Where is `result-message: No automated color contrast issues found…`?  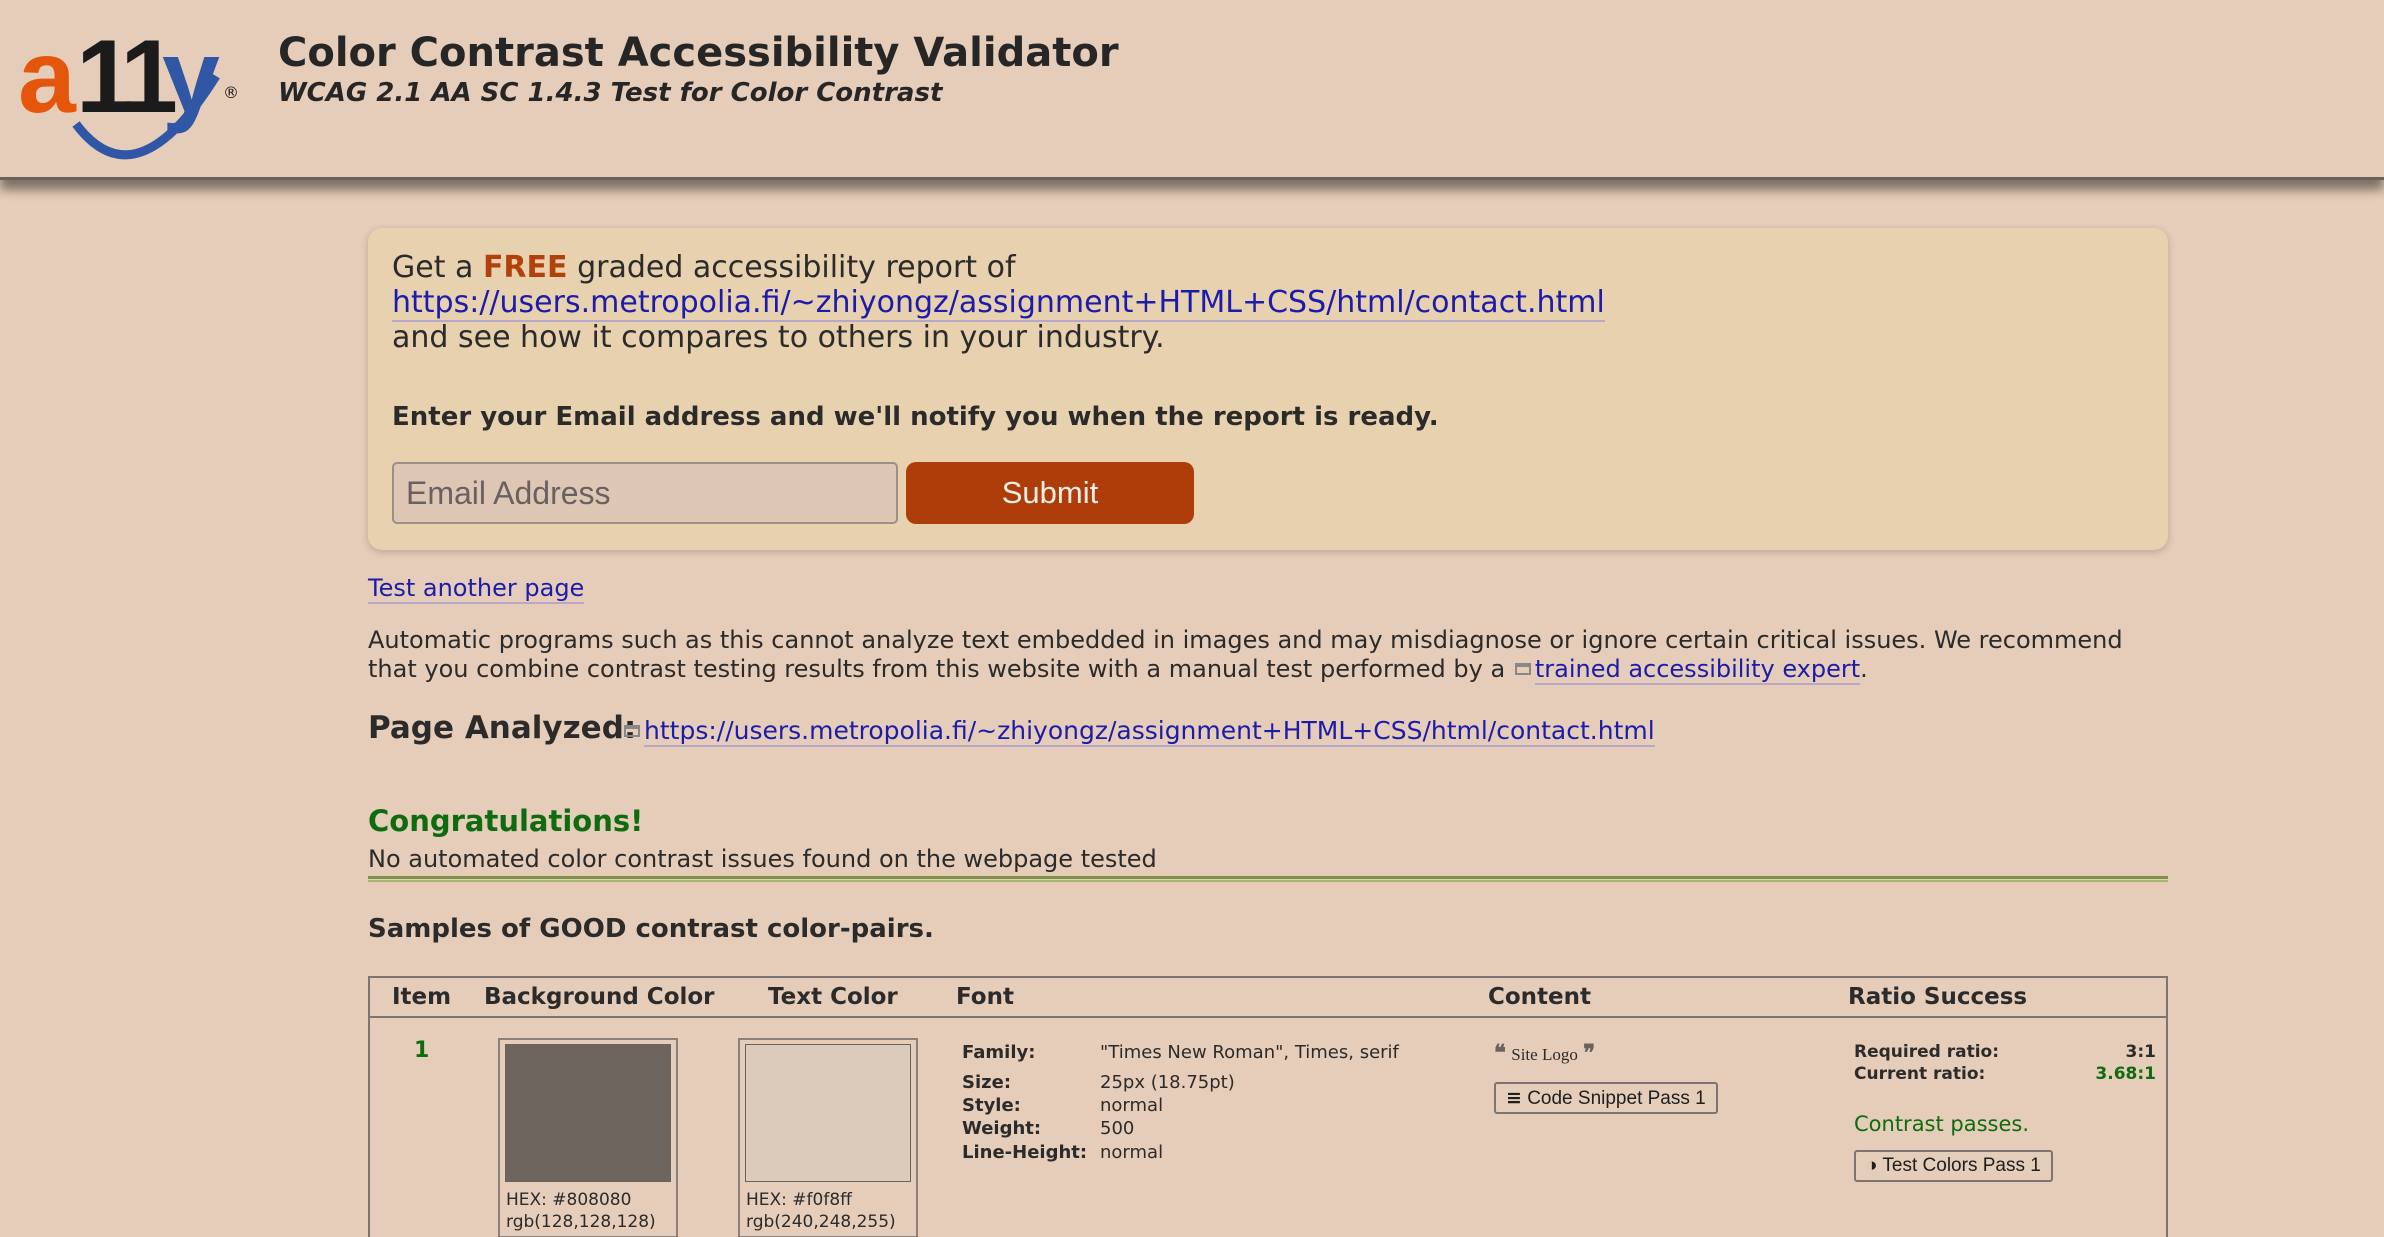
result-message: No automated color contrast issues found… is located at coordinates (762, 859).